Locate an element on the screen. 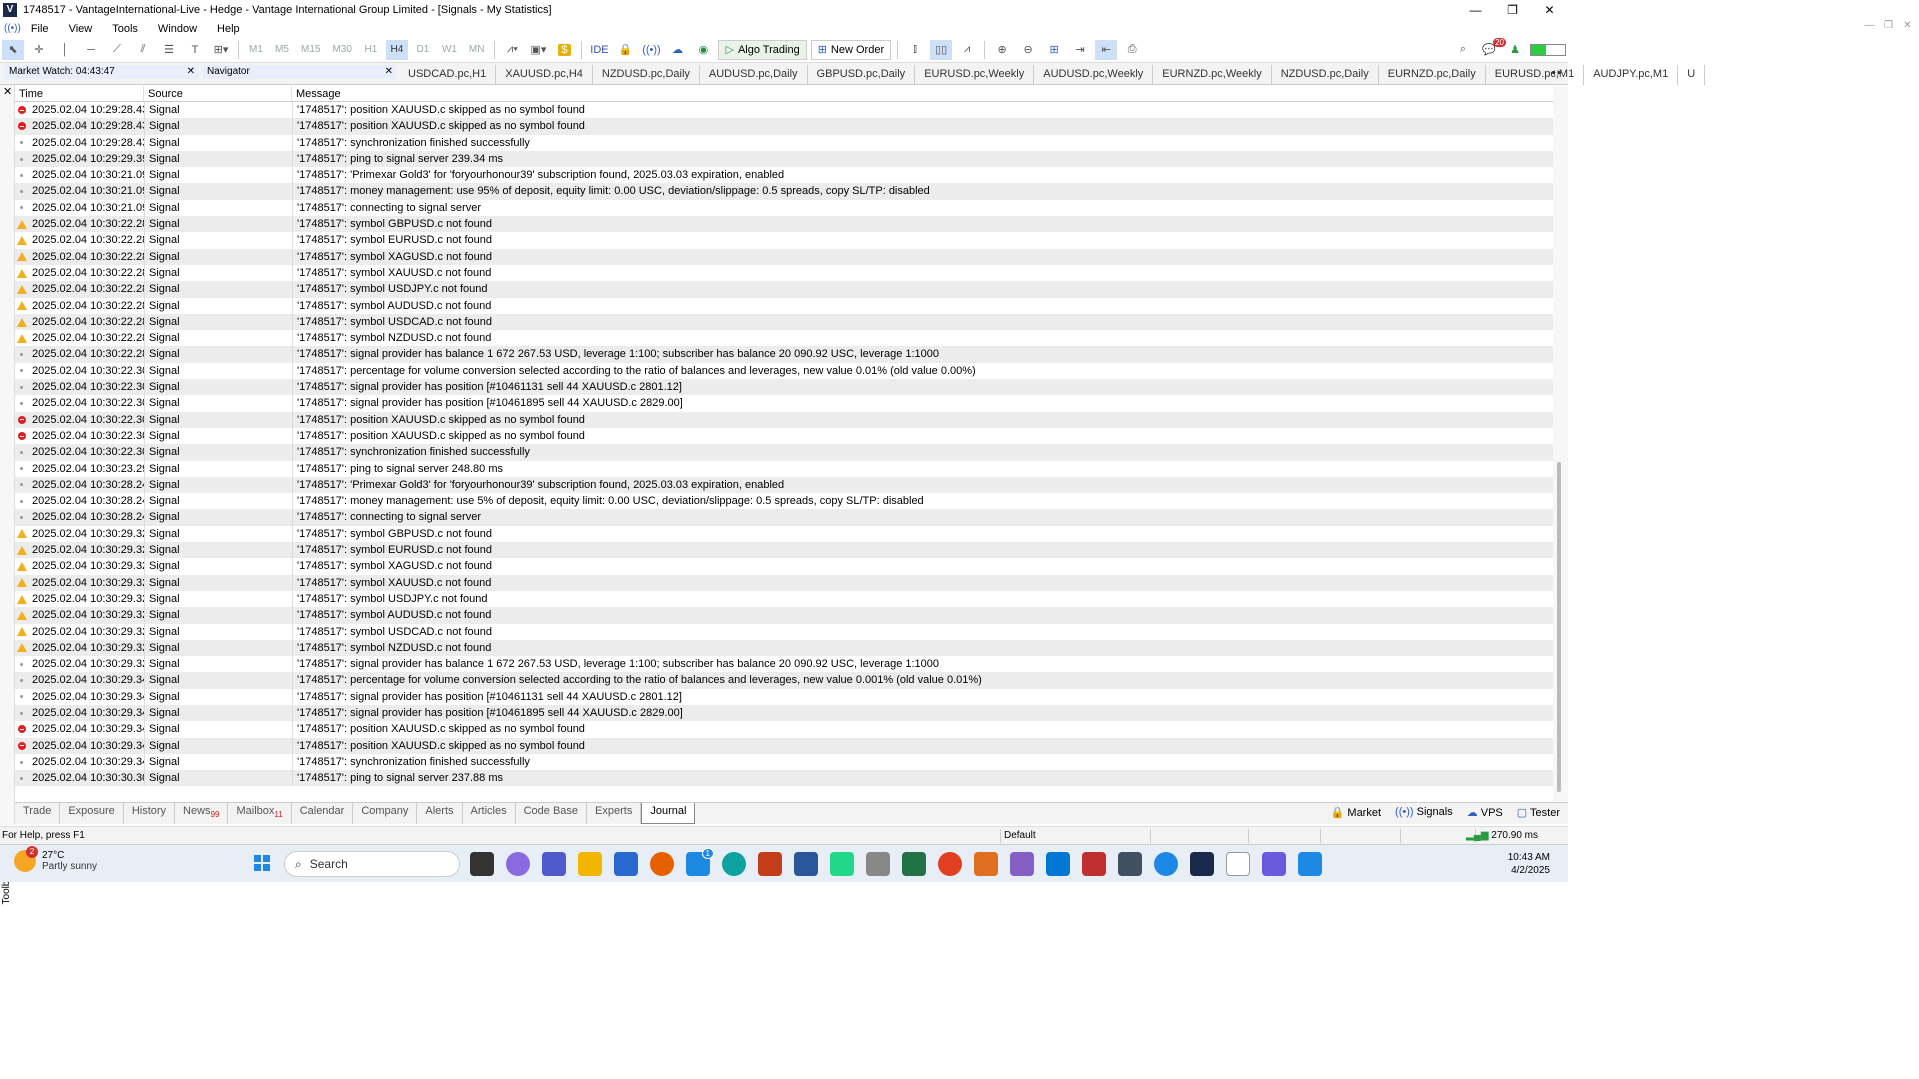  fibonacci-icon: ☰ is located at coordinates (169, 50).